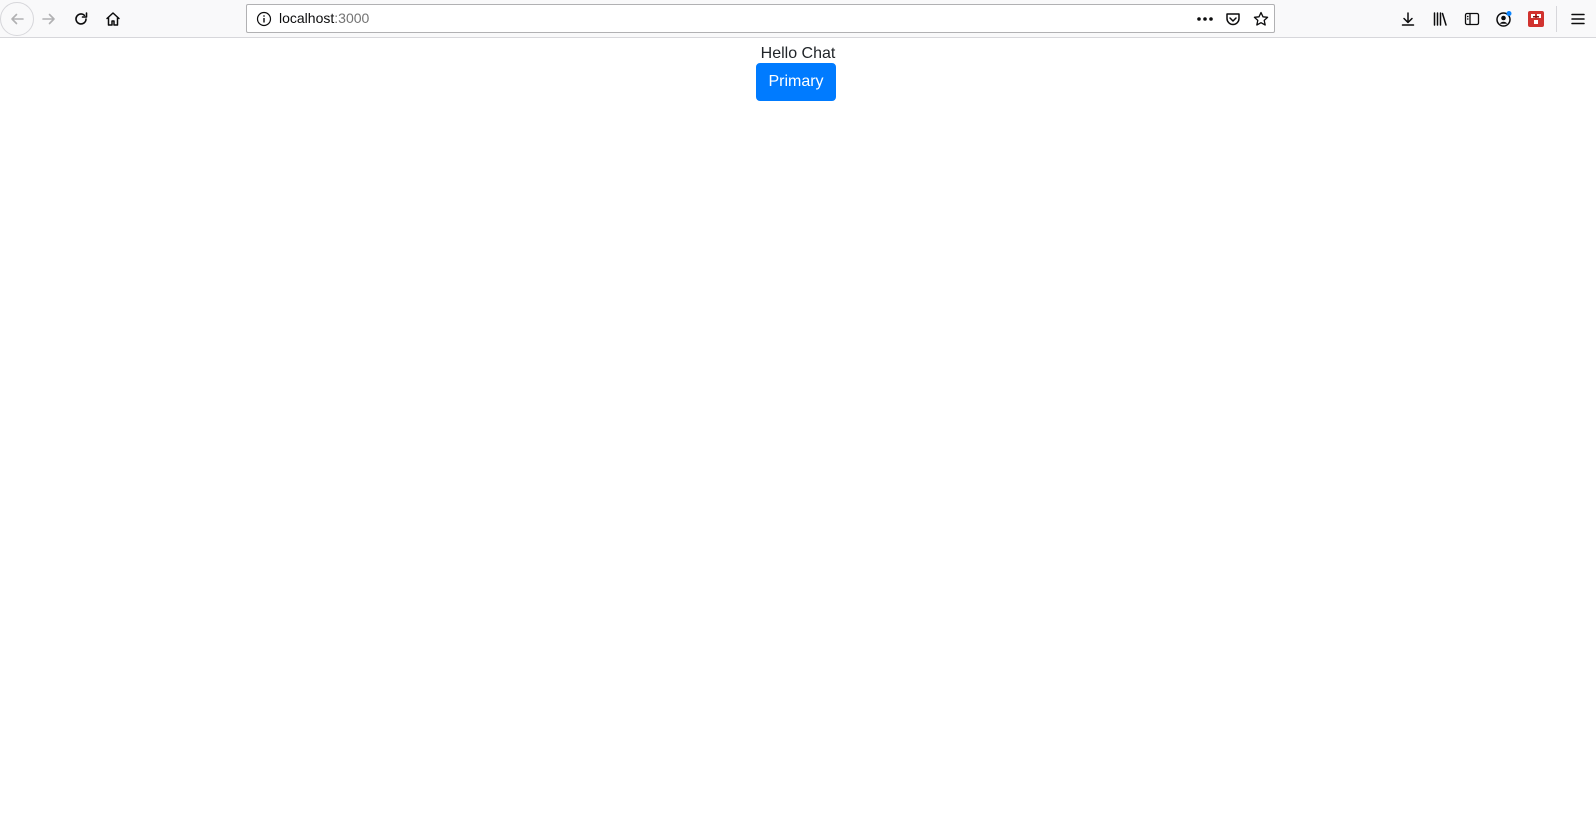 The width and height of the screenshot is (1596, 822). I want to click on toolbar-separator, so click(1556, 19).